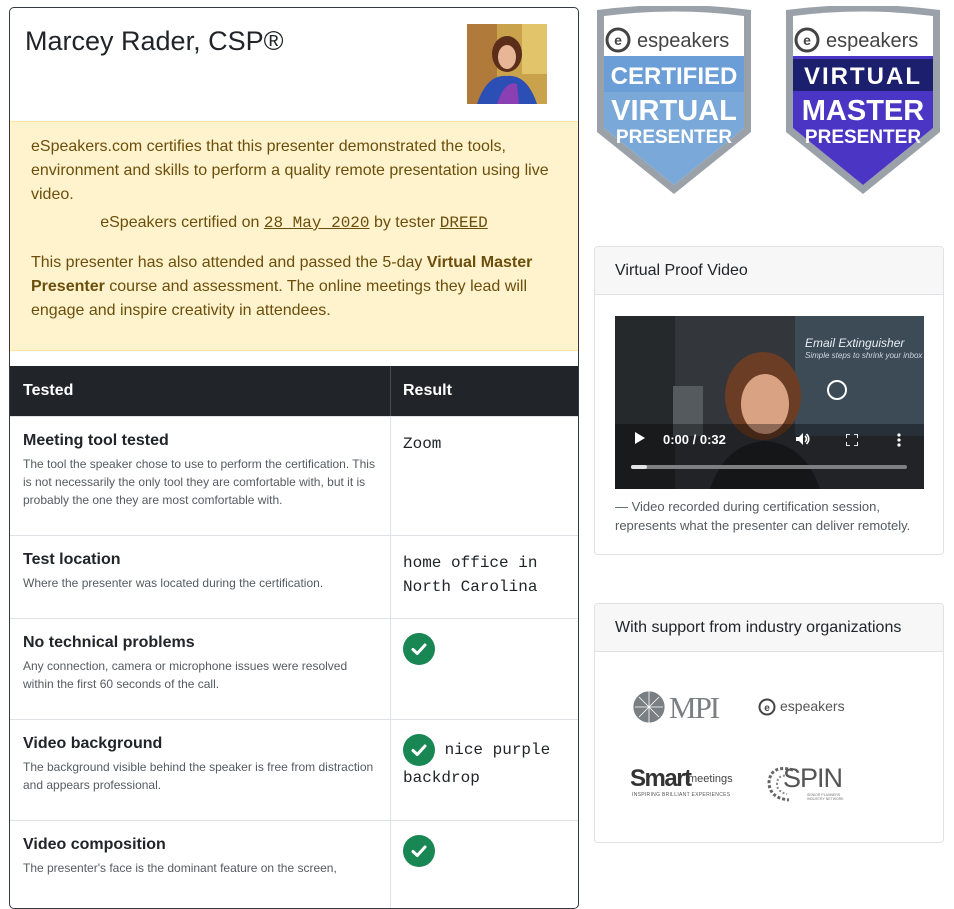 The width and height of the screenshot is (954, 909). I want to click on spin-logo-tagline: SENIOR PLANNERS INDUSTRY NETWORK, so click(825, 797).